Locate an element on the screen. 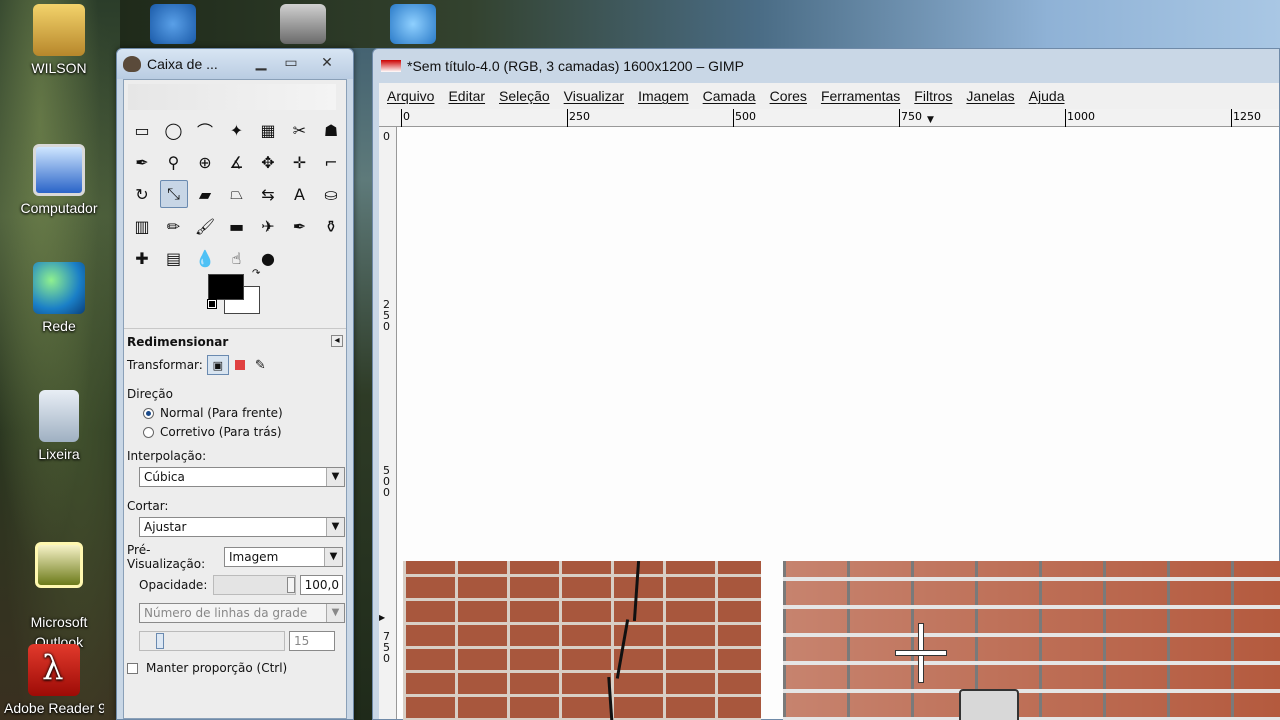  keep-aspect-label: Manter proporção (Ctrl) is located at coordinates (217, 668).